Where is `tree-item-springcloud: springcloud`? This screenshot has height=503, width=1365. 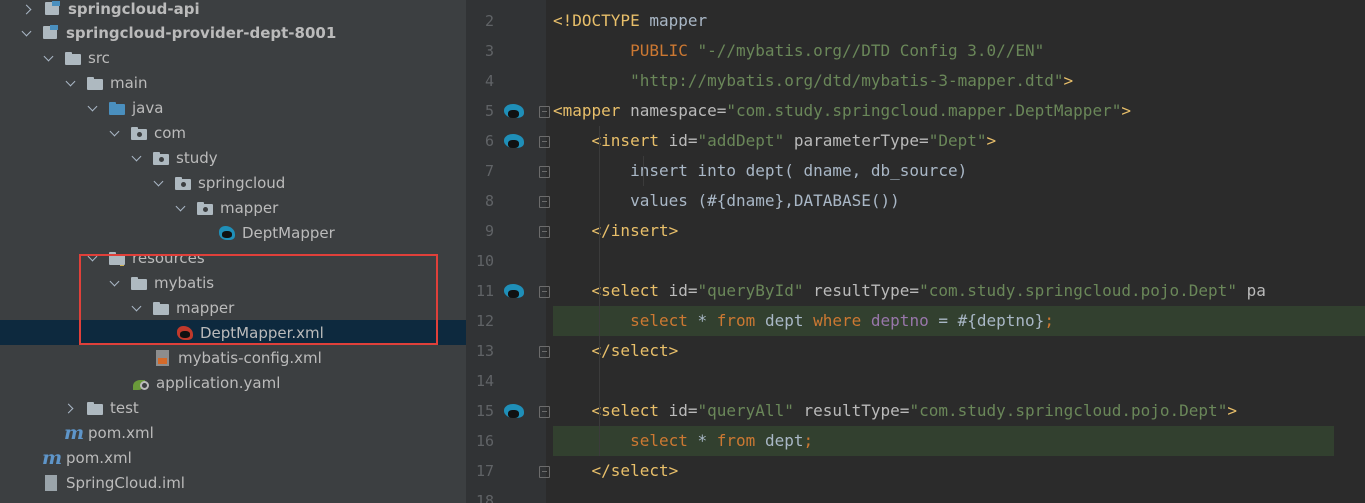
tree-item-springcloud: springcloud is located at coordinates (233, 182).